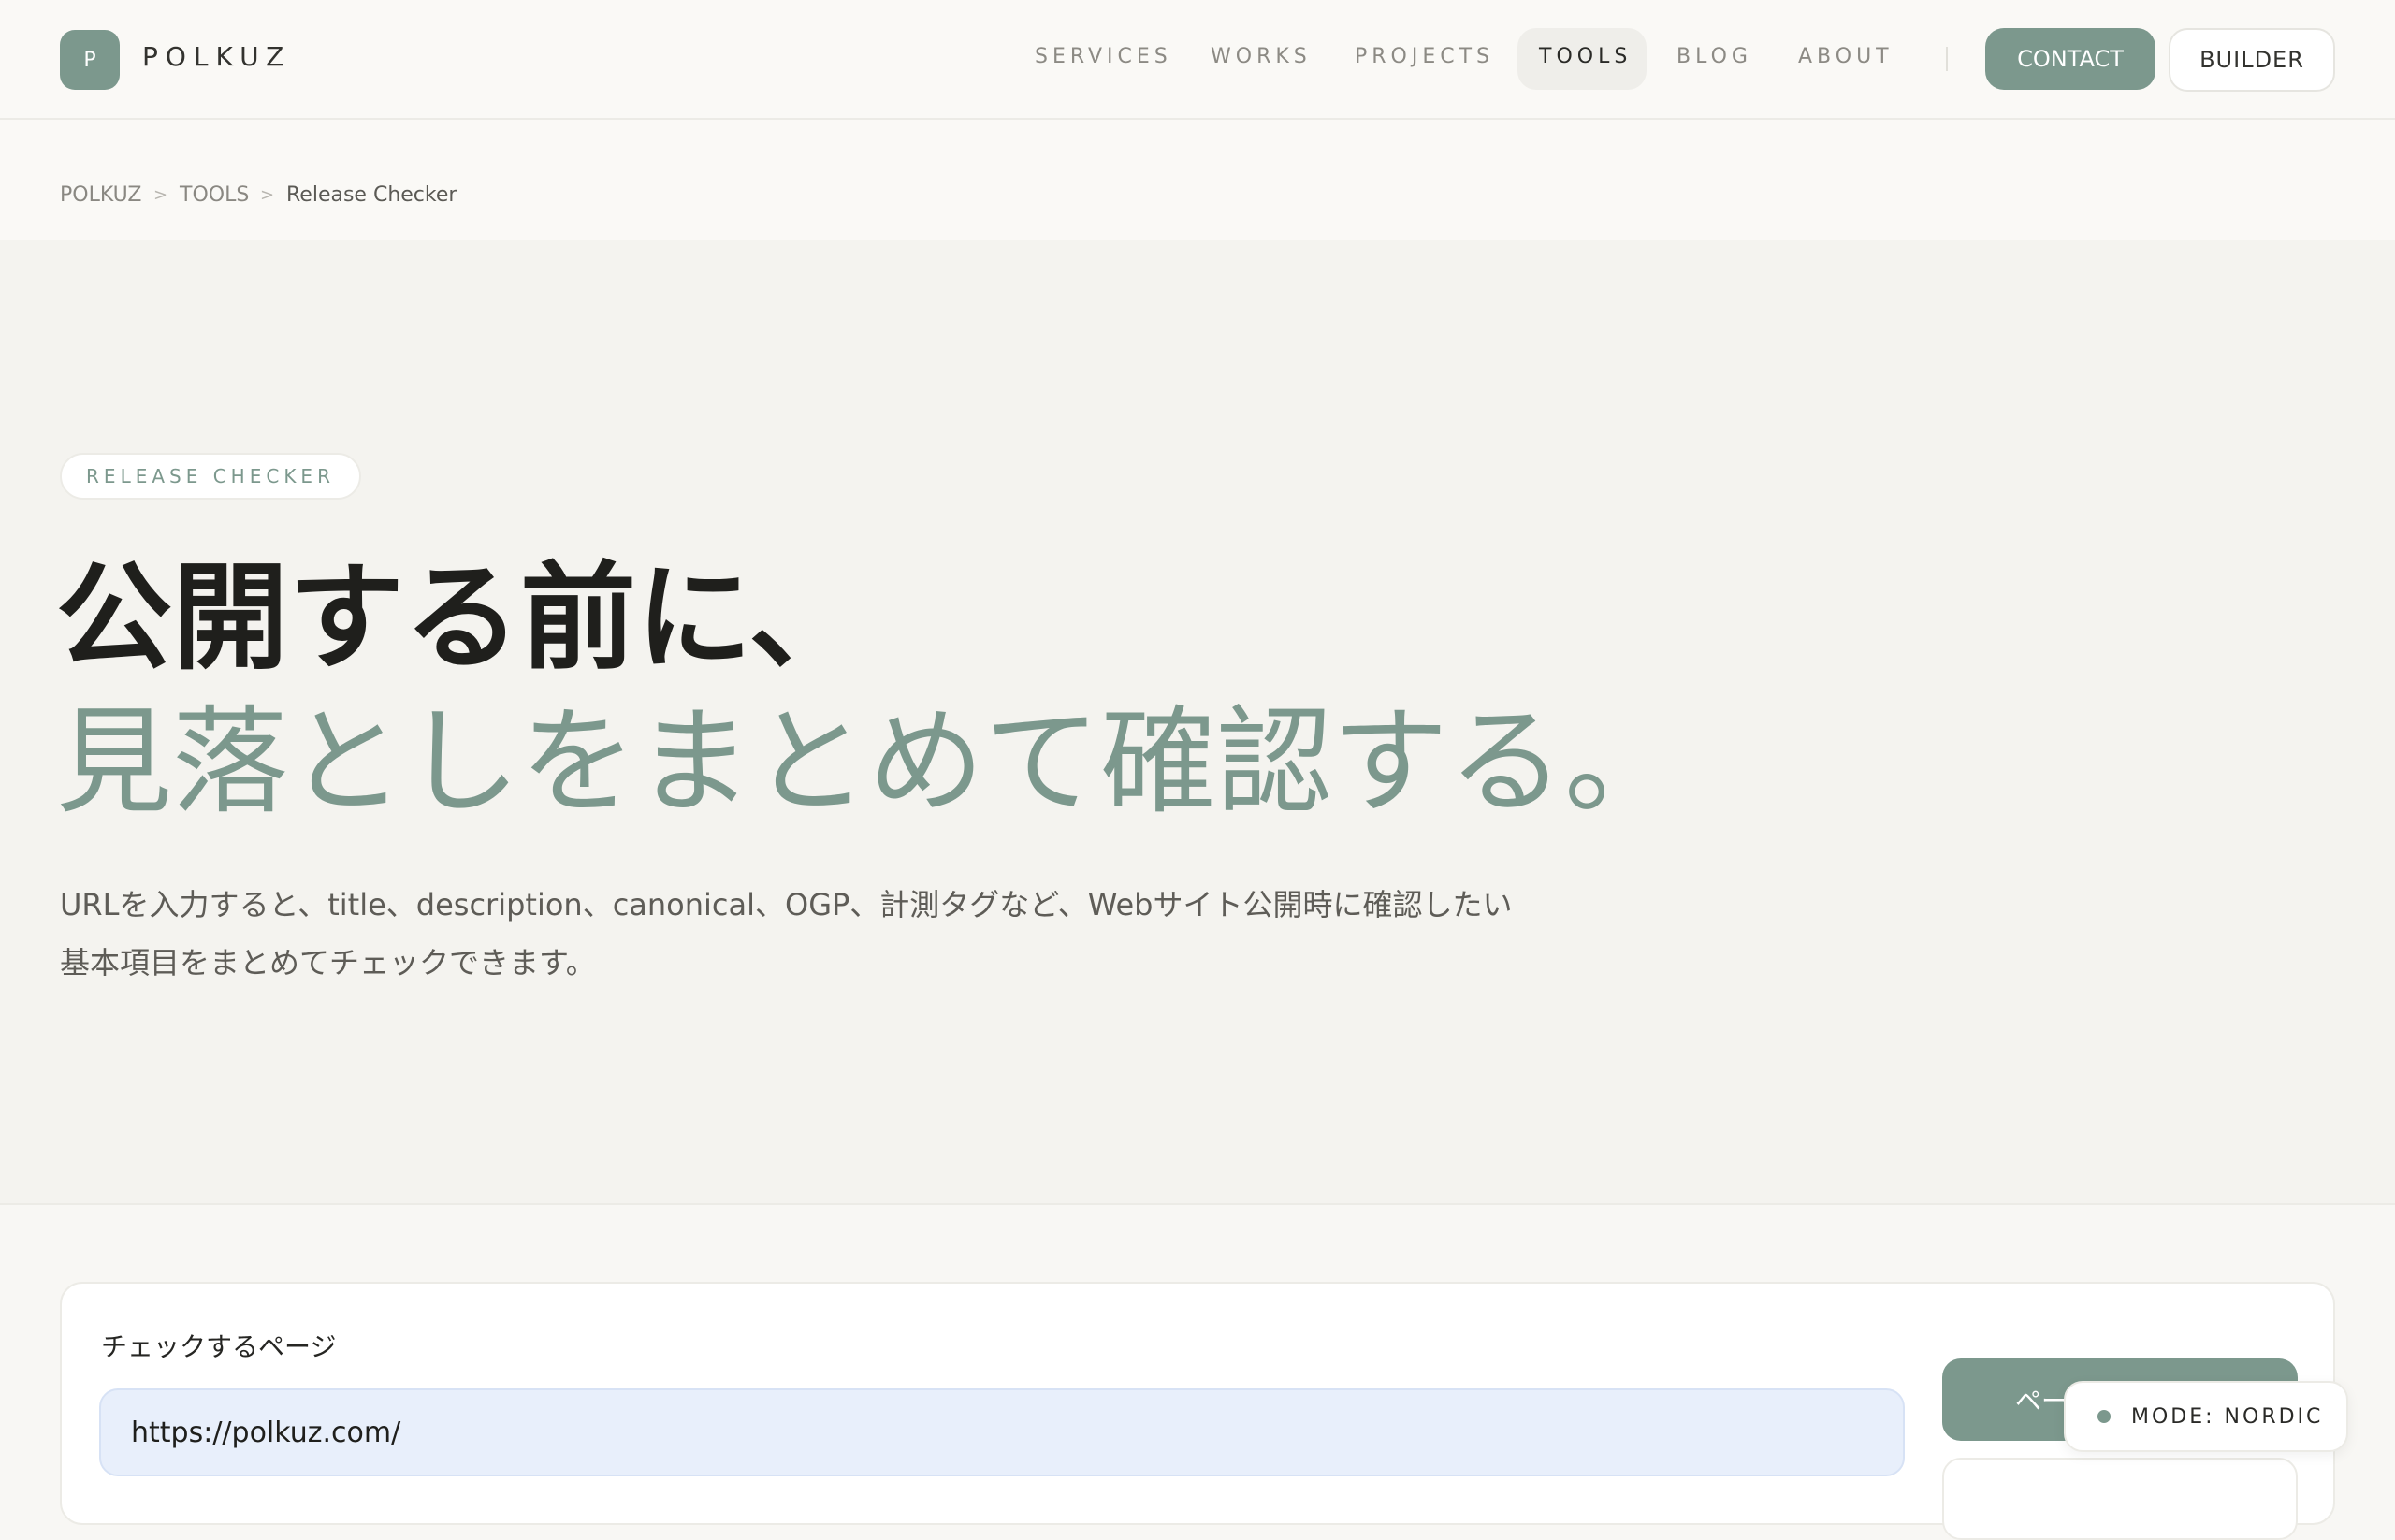 This screenshot has height=1540, width=2395. Describe the element at coordinates (371, 195) in the screenshot. I see `breadcrumb-current: Release Checker` at that location.